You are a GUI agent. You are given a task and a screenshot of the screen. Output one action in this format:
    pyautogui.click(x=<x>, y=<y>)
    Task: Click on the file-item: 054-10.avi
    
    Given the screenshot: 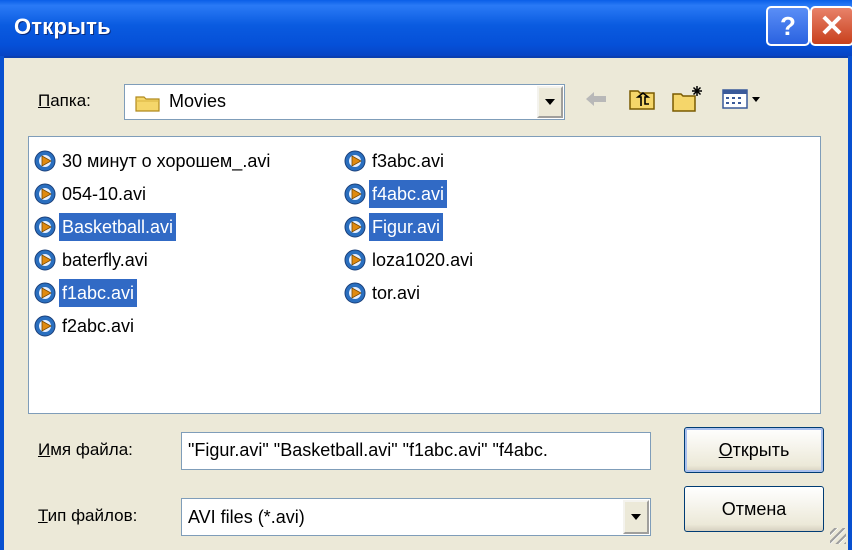 What is the action you would take?
    pyautogui.click(x=91, y=194)
    